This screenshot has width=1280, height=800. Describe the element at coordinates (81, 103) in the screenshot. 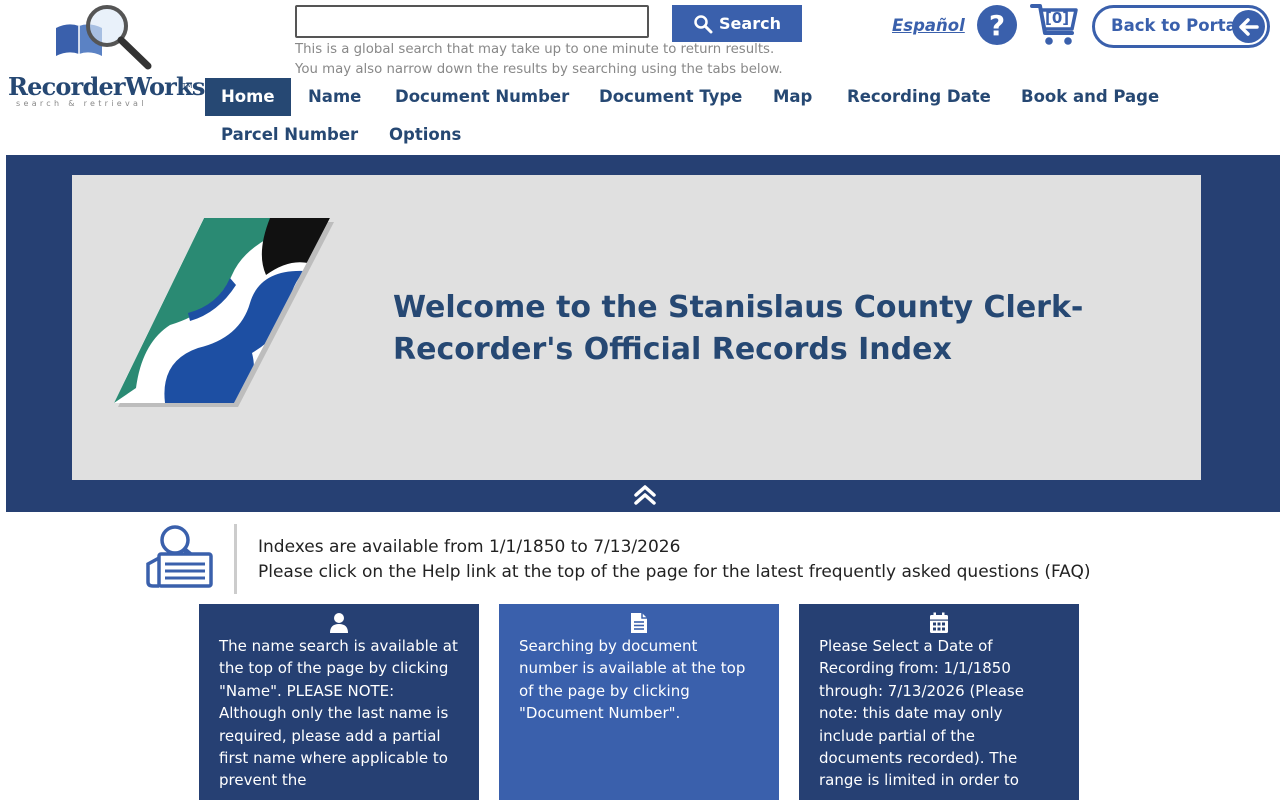

I see `logo-tagline: search & retrieval` at that location.